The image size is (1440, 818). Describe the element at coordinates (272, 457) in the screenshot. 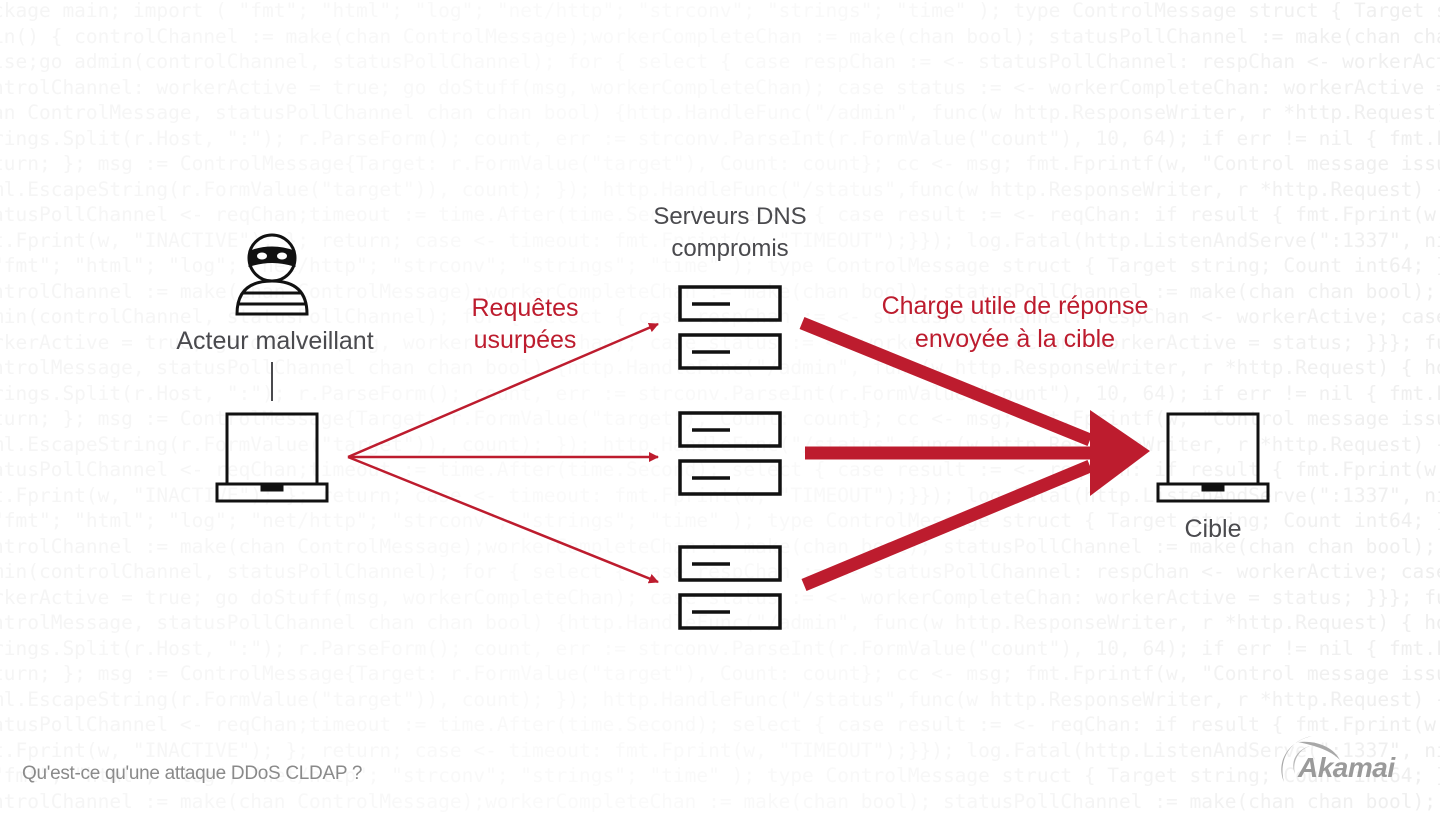

I see `laptop-icon` at that location.